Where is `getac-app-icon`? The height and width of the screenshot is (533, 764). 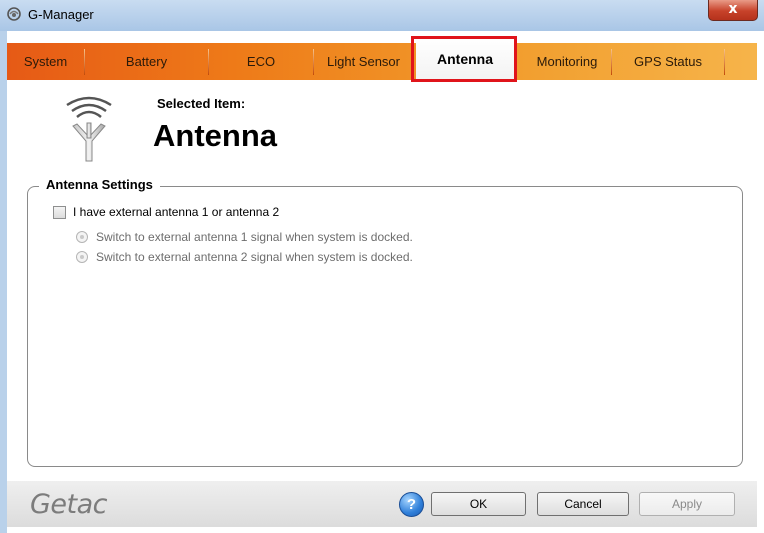
getac-app-icon is located at coordinates (14, 14).